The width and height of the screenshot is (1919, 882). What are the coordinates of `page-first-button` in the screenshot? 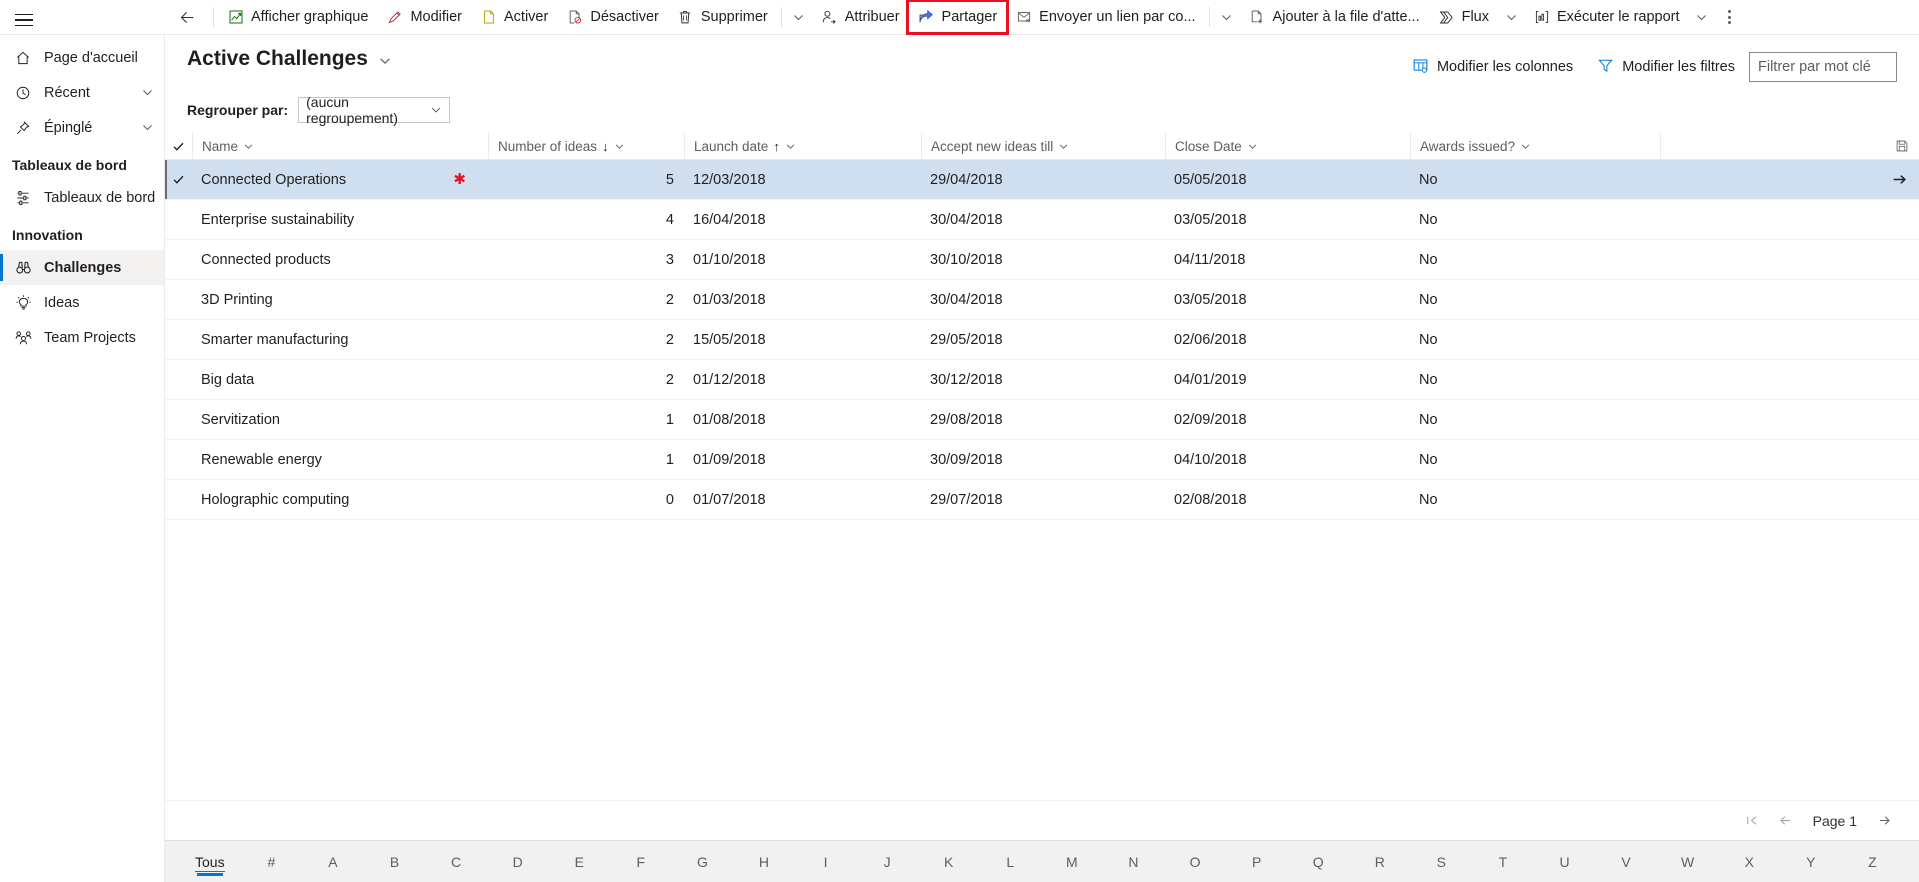 It's located at (1752, 821).